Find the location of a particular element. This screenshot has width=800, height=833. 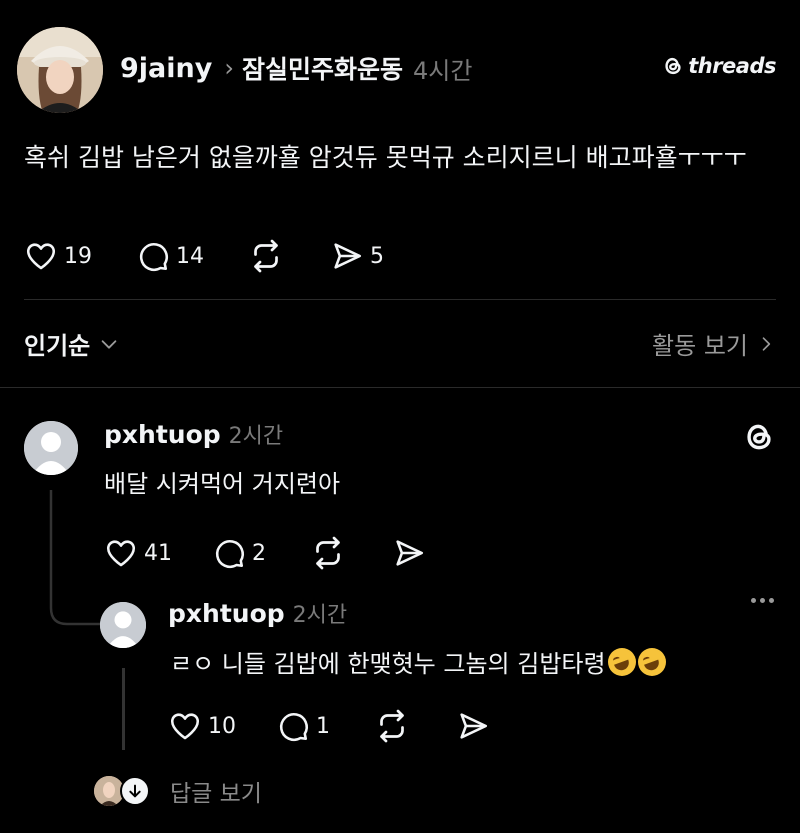

like-count: 41 is located at coordinates (158, 553).